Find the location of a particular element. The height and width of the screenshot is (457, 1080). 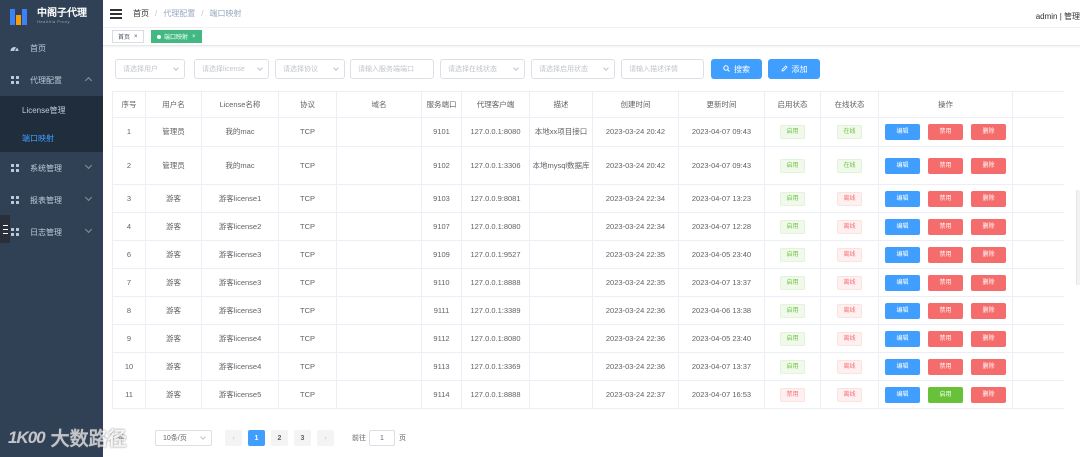

cell-port: 9110 is located at coordinates (442, 282).